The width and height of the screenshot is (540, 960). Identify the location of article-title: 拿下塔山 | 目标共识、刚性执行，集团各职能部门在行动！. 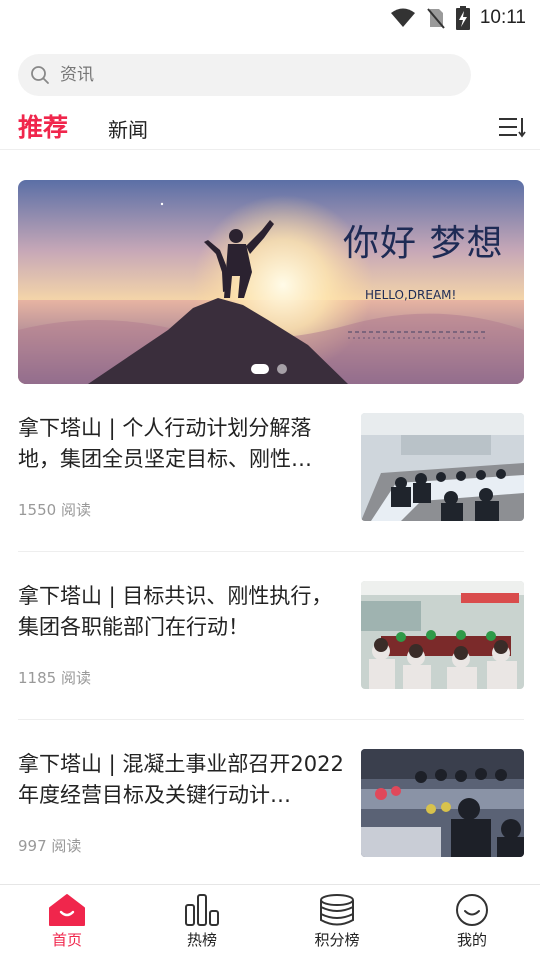
(175, 611).